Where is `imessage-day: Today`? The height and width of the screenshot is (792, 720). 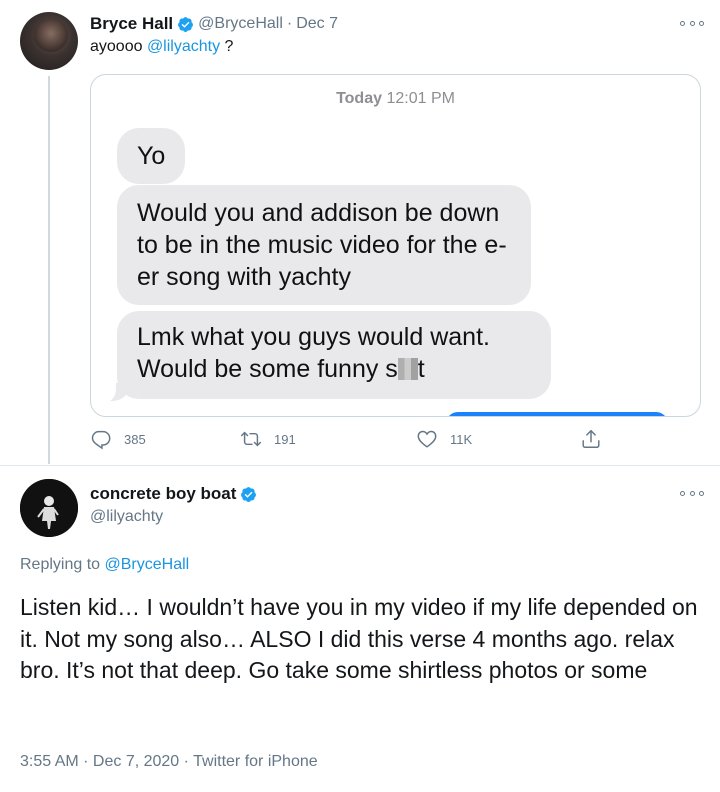 imessage-day: Today is located at coordinates (359, 98).